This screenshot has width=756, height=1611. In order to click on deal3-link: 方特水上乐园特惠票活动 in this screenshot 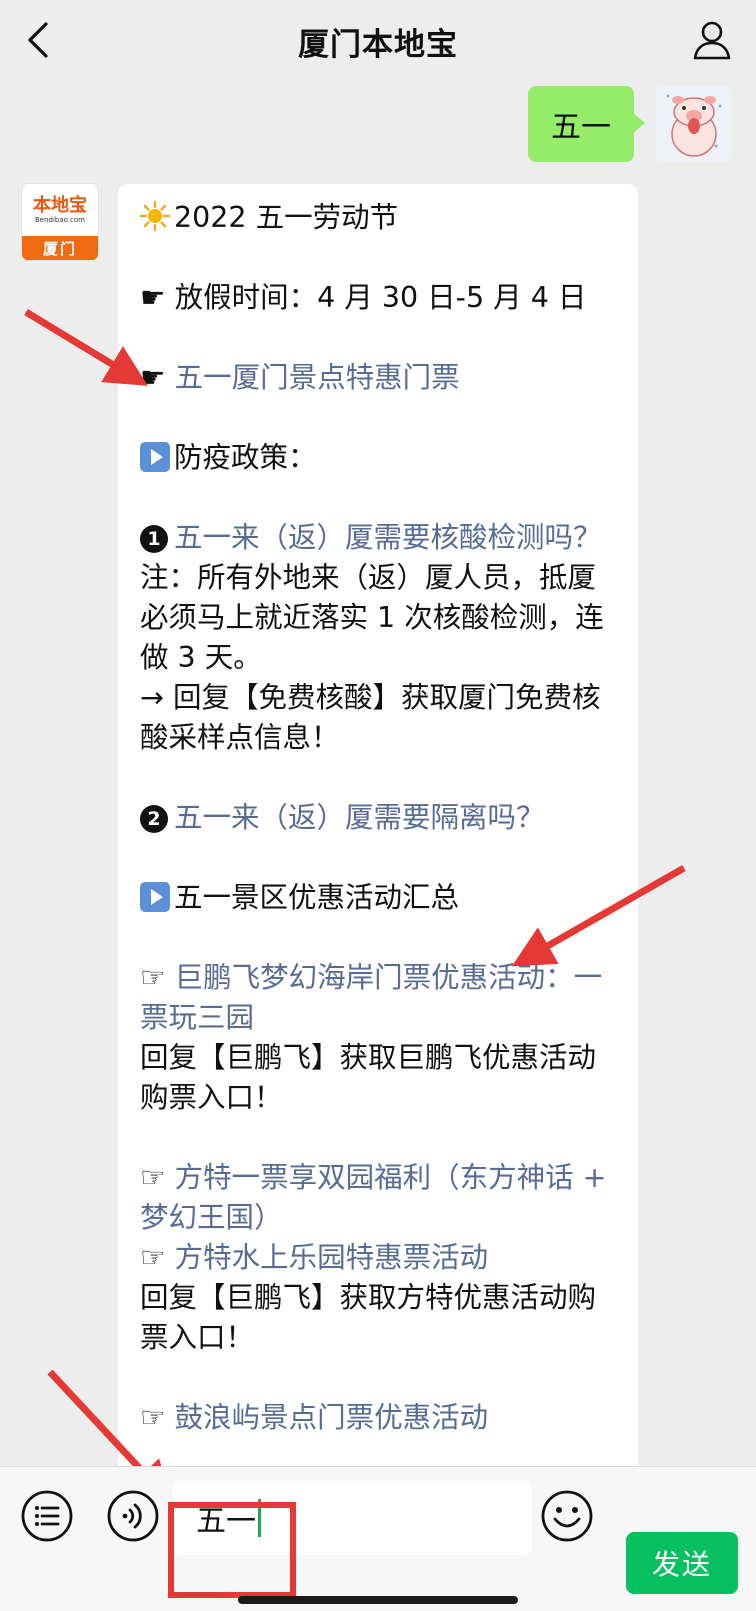, I will do `click(332, 1257)`.